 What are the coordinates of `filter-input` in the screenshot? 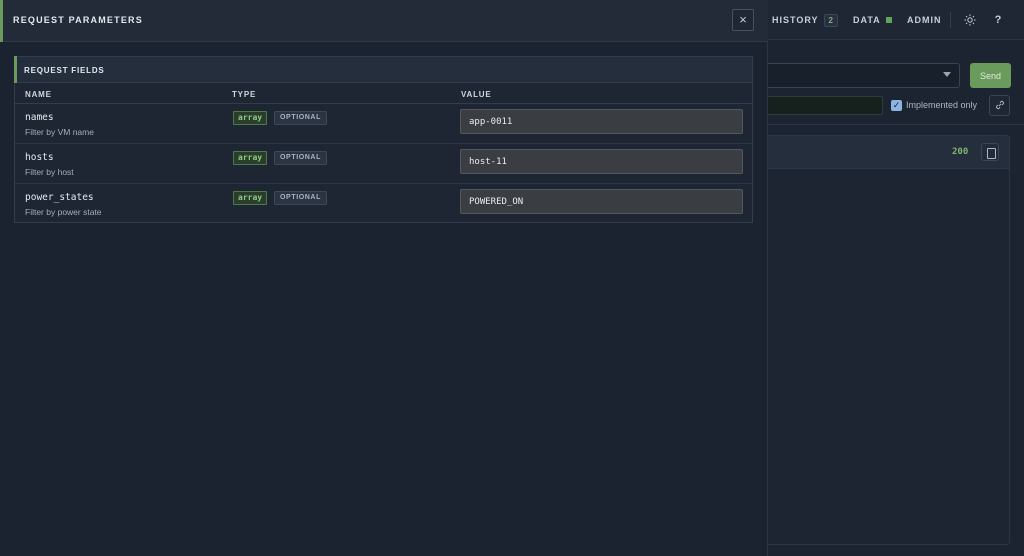 It's located at (817, 105).